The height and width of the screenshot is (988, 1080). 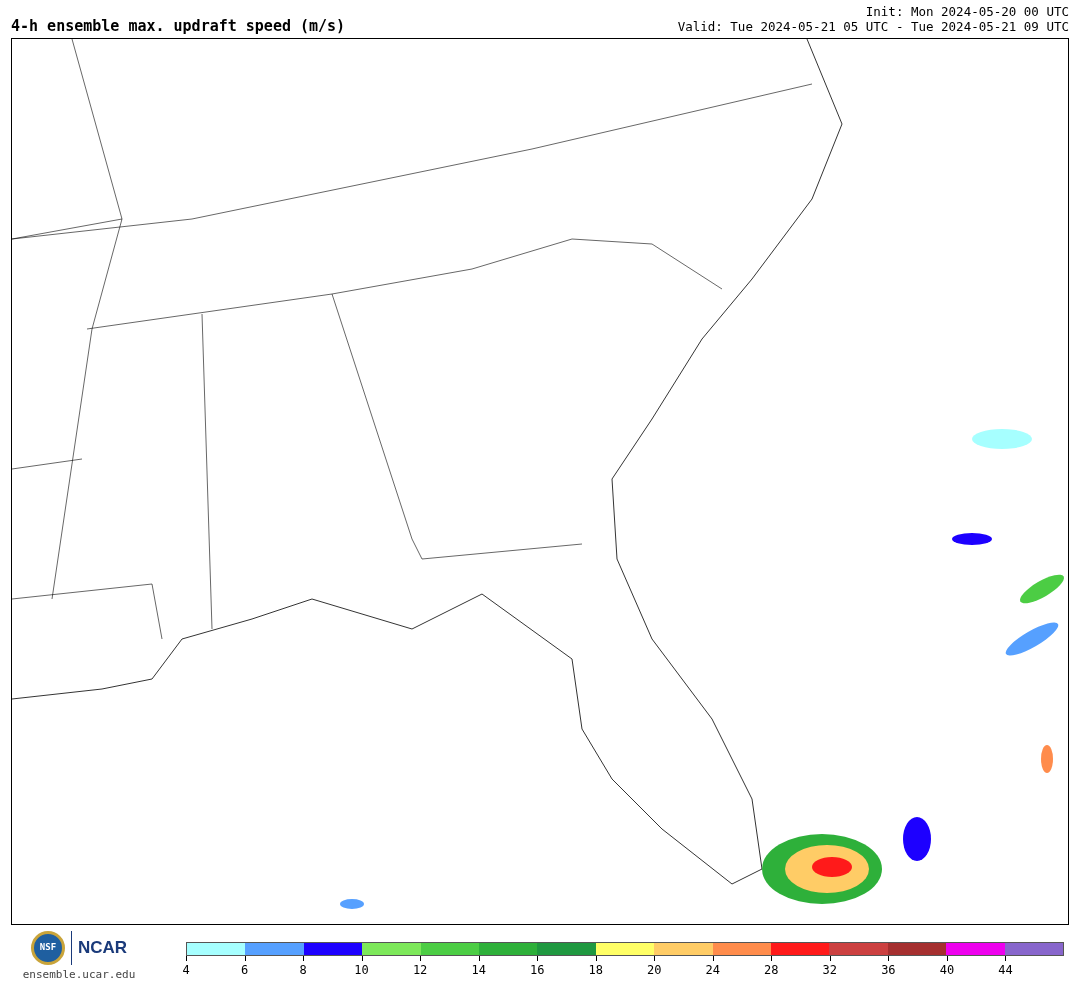 I want to click on tick-label: 36, so click(x=888, y=970).